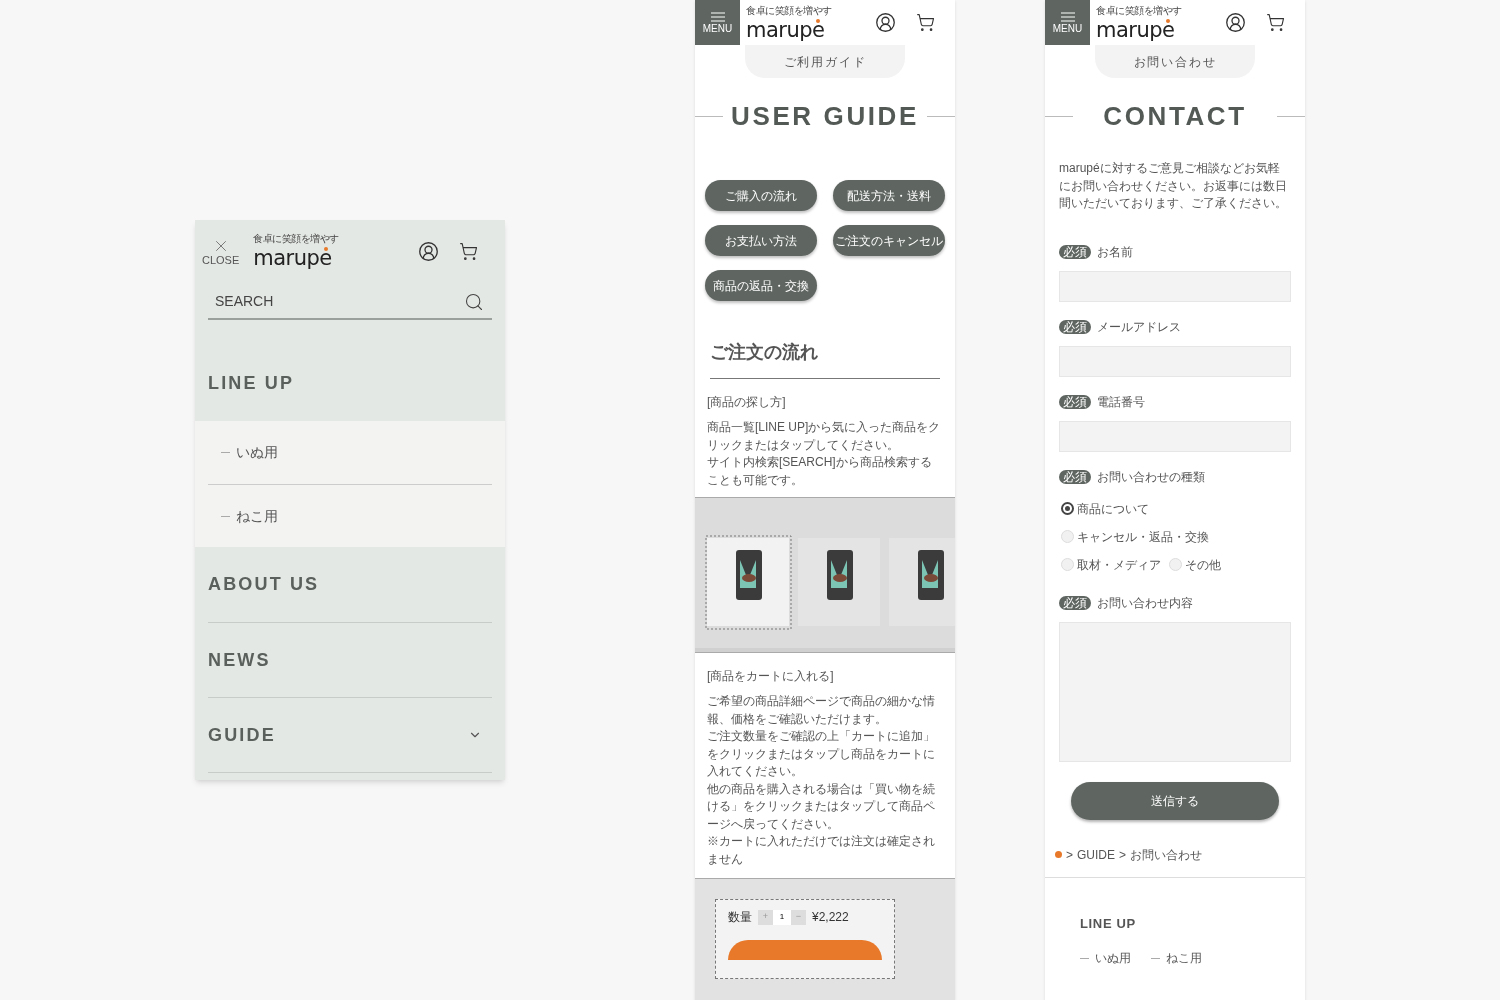 The width and height of the screenshot is (1500, 1000). Describe the element at coordinates (1166, 854) in the screenshot. I see `breadcrumb-link: お問い合わせ` at that location.